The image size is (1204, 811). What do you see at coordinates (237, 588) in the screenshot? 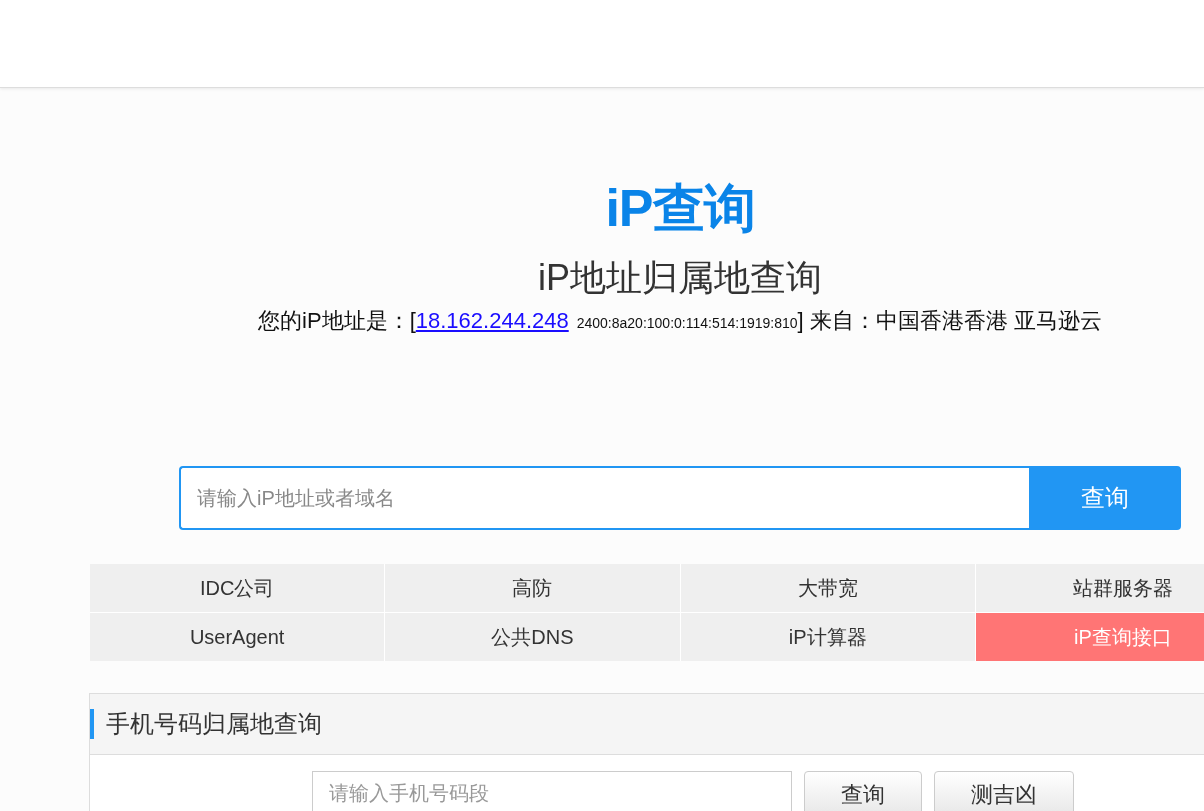
I see `nav-link: IDC公司` at bounding box center [237, 588].